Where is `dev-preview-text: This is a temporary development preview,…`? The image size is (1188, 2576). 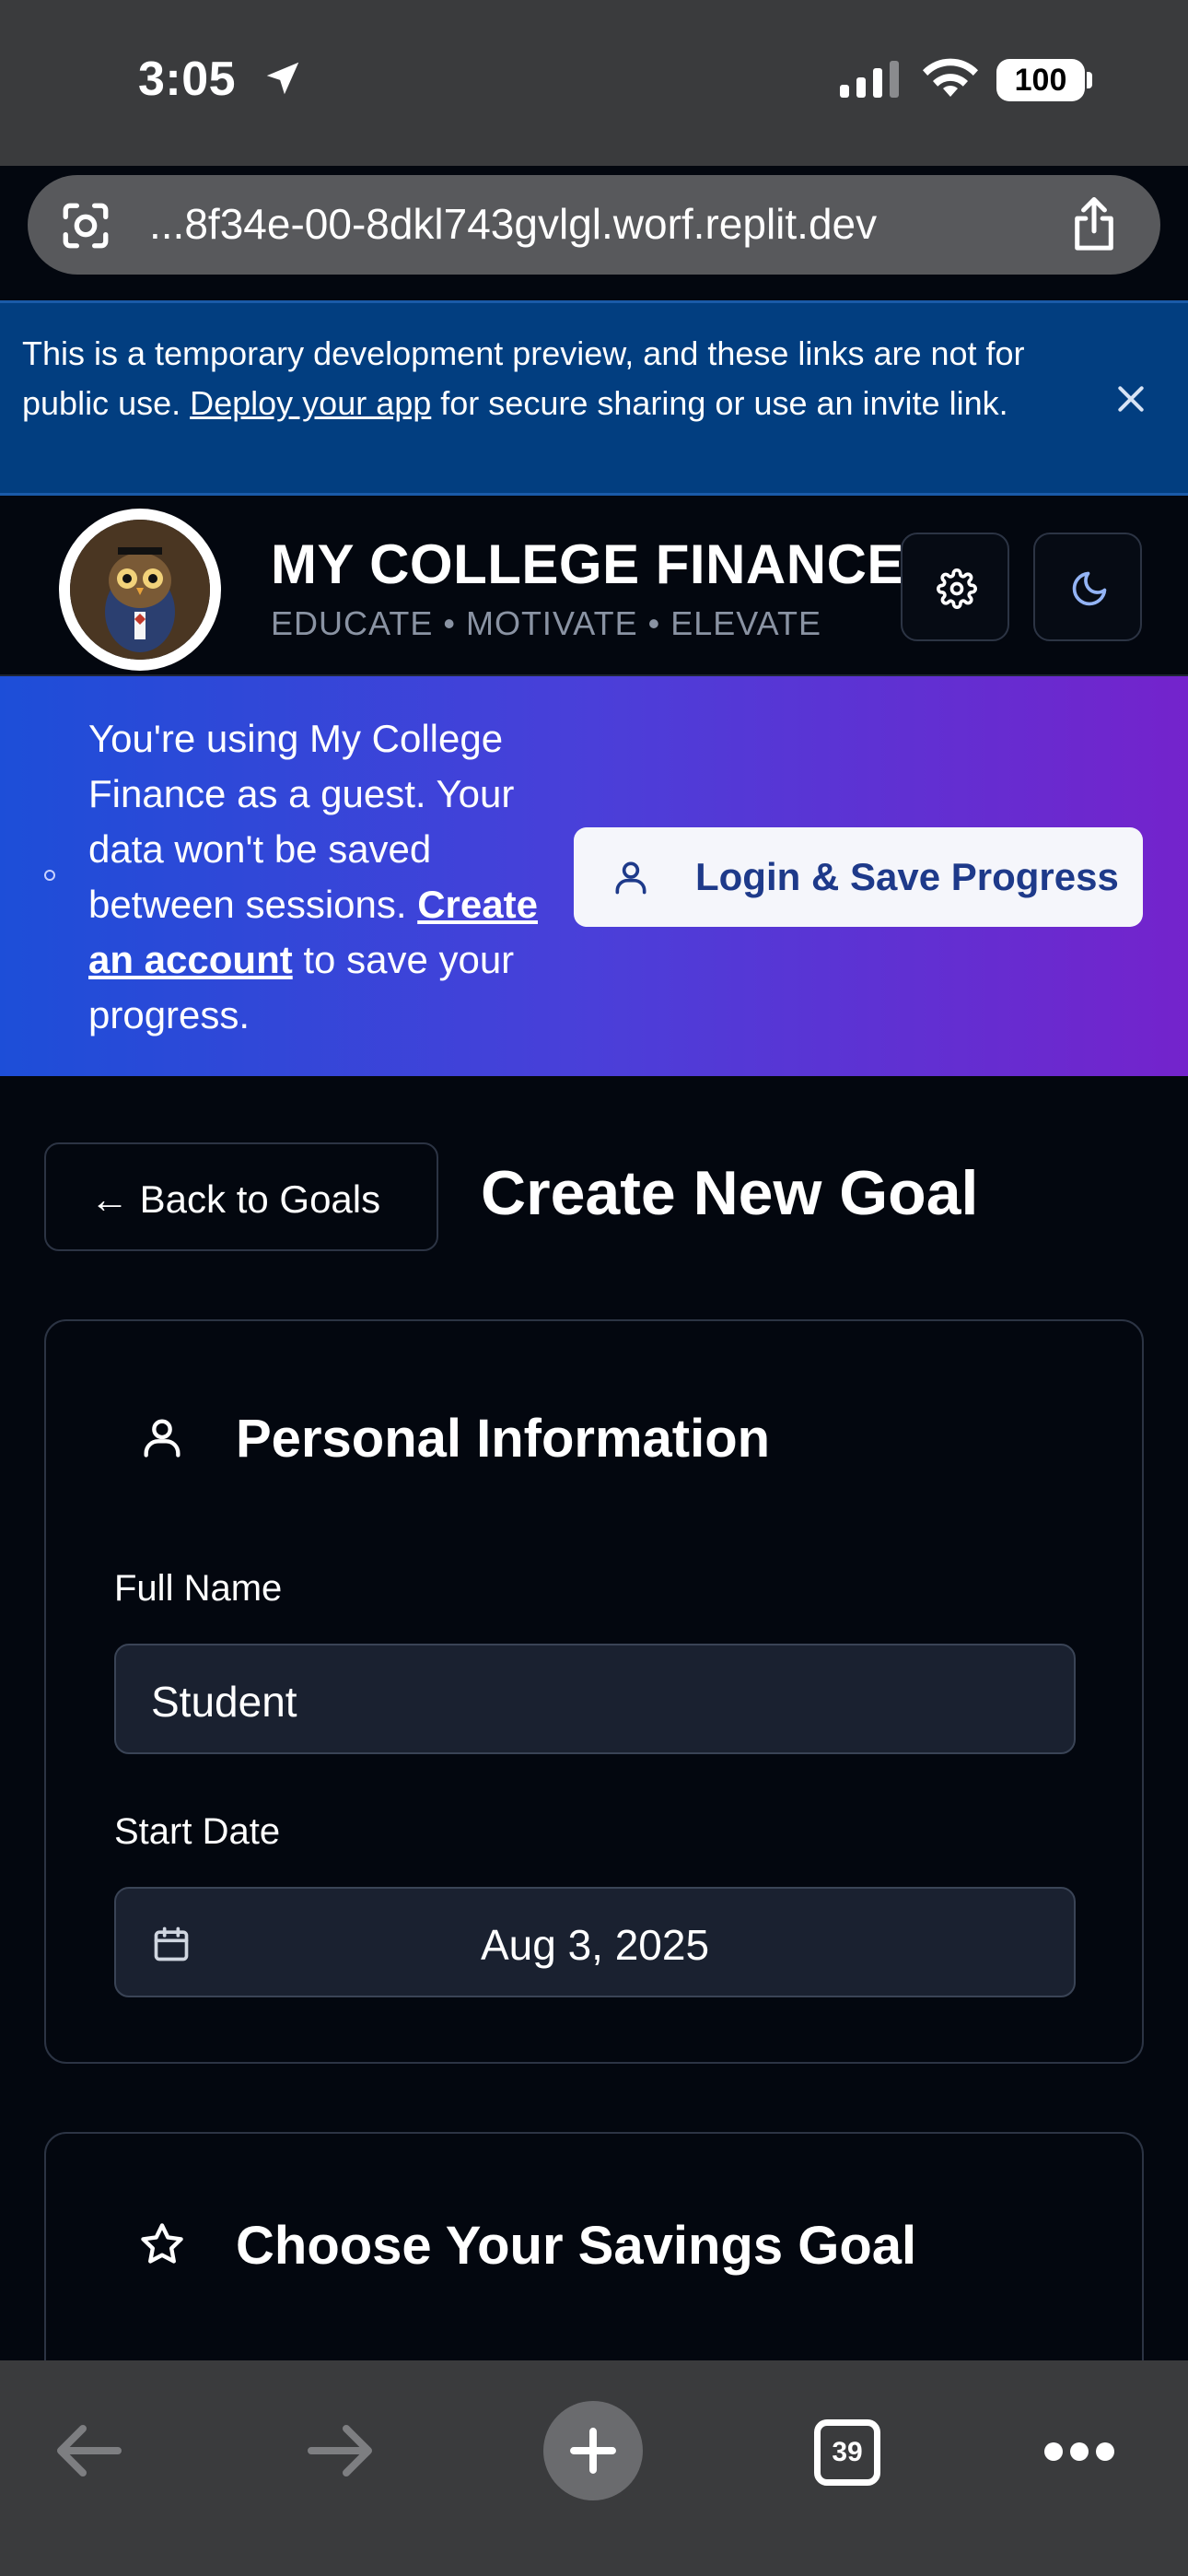 dev-preview-text: This is a temporary development preview,… is located at coordinates (556, 378).